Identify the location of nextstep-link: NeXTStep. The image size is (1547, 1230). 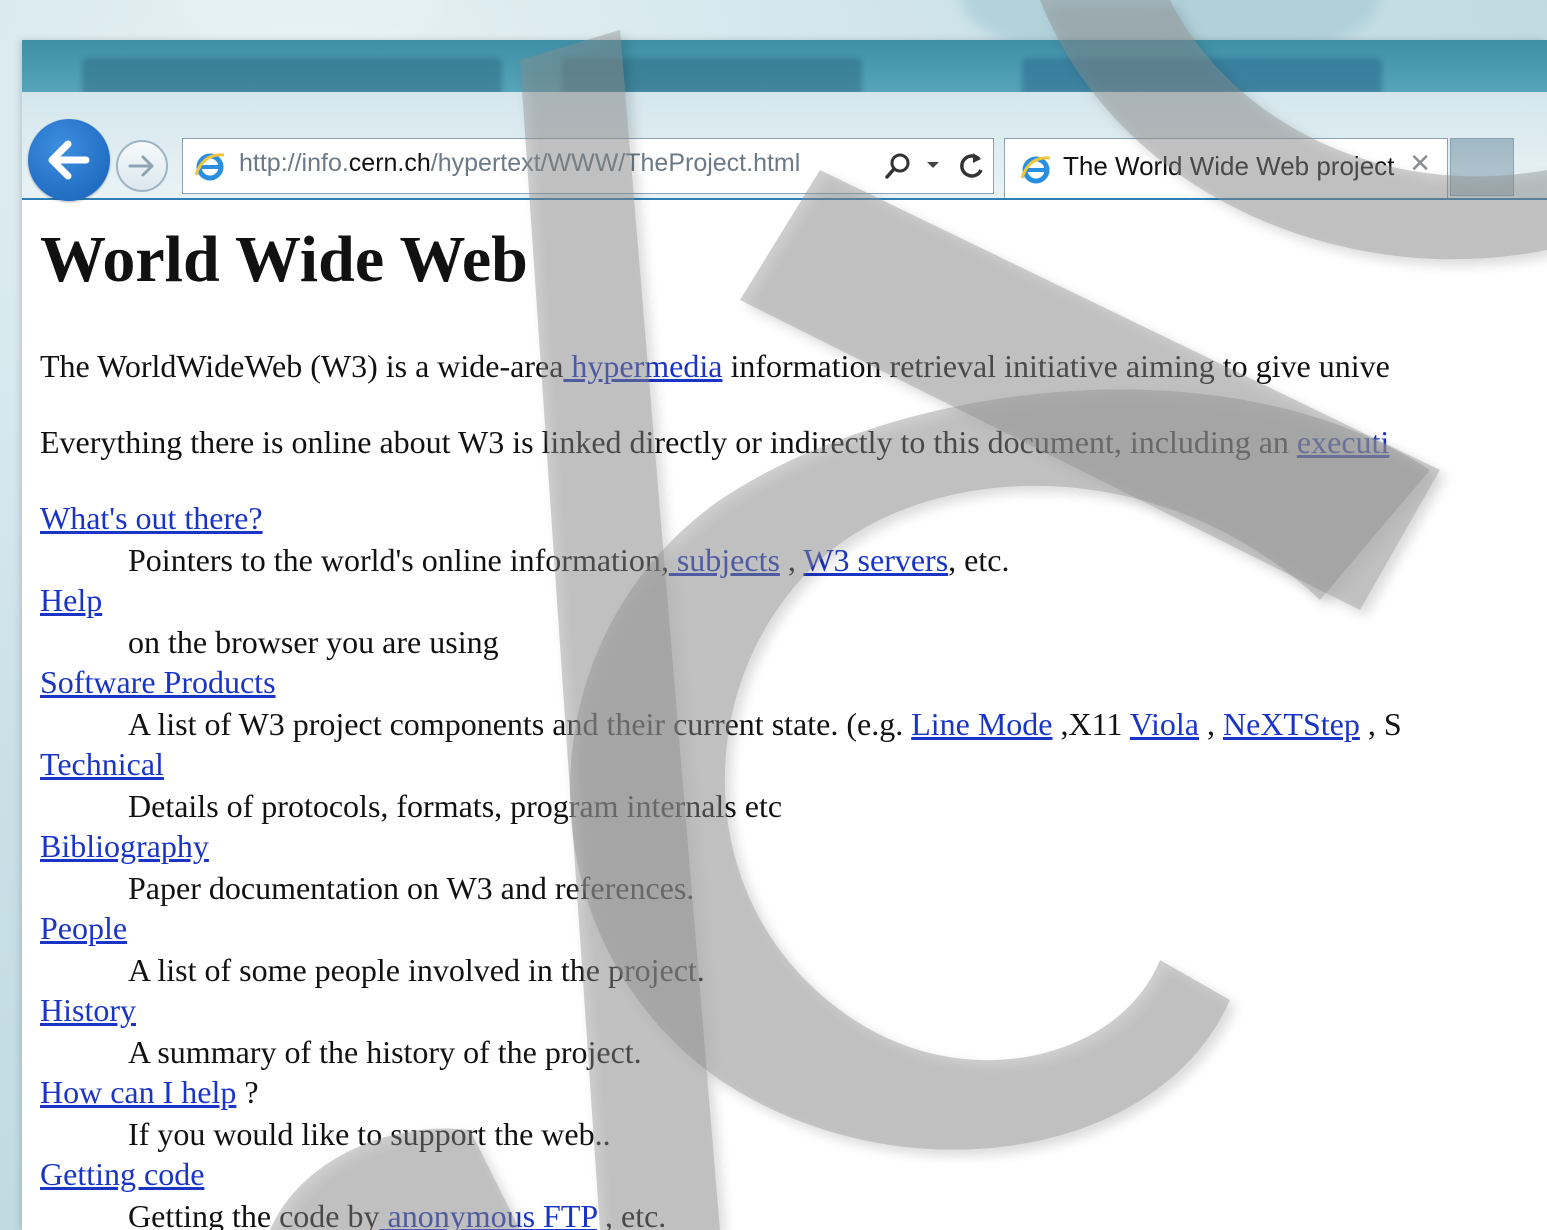
(1291, 724).